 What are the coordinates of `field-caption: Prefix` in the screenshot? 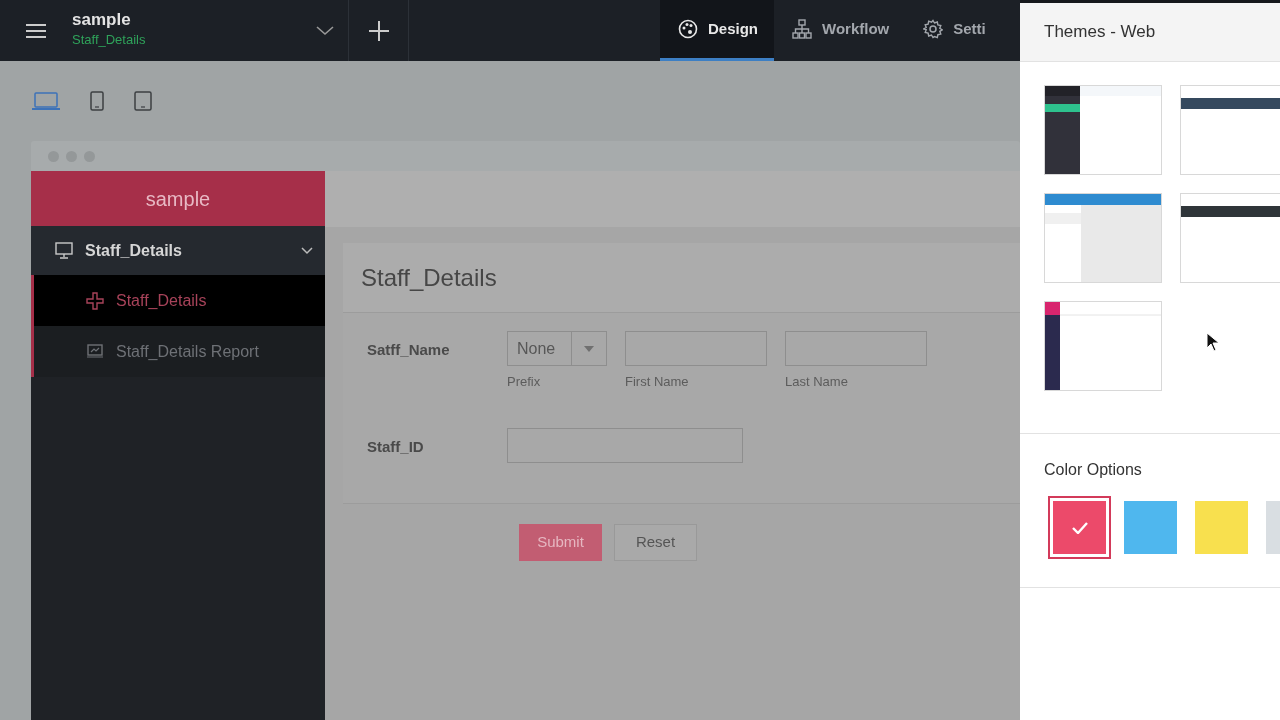 It's located at (524, 382).